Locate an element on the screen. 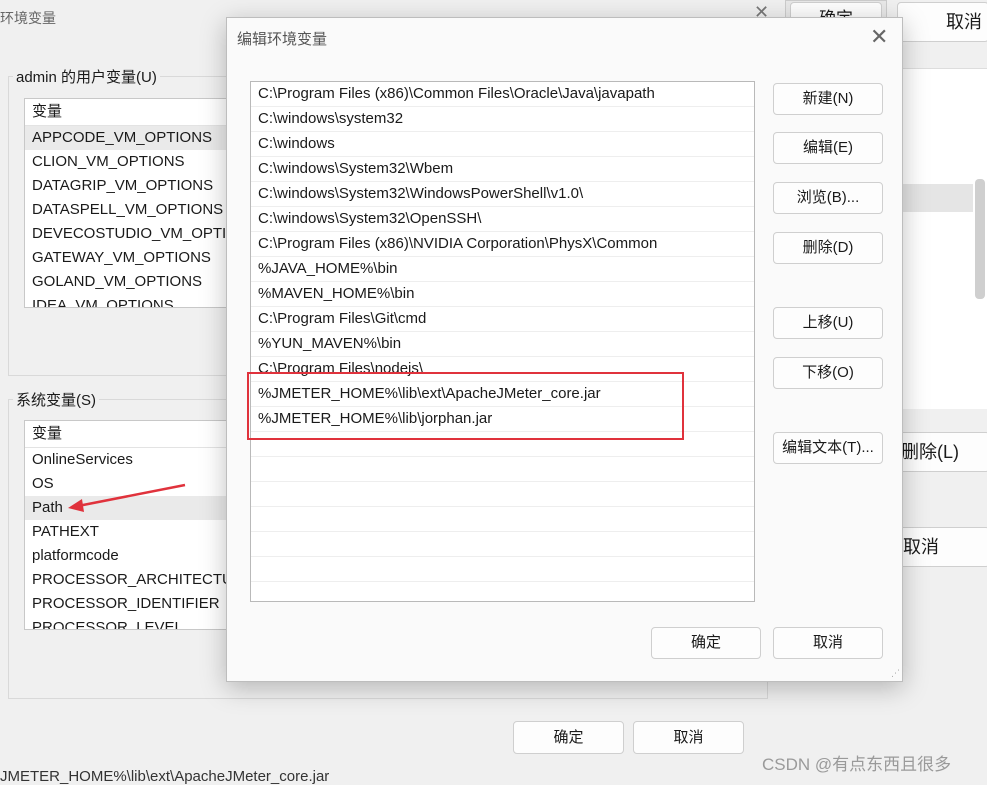 The image size is (987, 785). system-var-row: OnlineServices is located at coordinates (132, 460).